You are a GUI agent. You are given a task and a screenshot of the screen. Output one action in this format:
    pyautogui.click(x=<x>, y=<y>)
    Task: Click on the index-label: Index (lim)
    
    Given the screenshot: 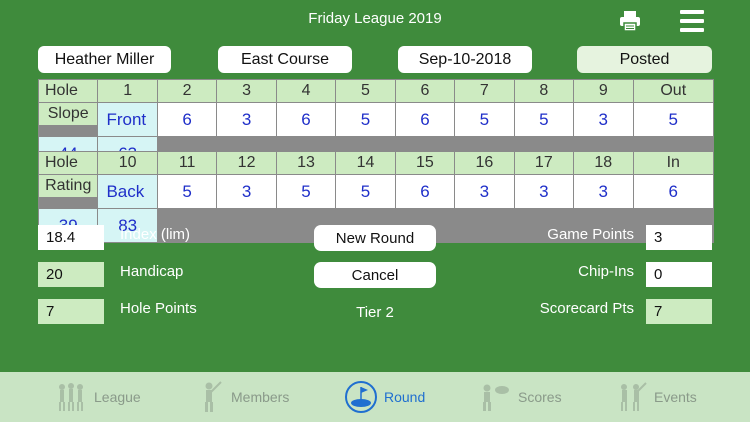 What is the action you would take?
    pyautogui.click(x=155, y=234)
    